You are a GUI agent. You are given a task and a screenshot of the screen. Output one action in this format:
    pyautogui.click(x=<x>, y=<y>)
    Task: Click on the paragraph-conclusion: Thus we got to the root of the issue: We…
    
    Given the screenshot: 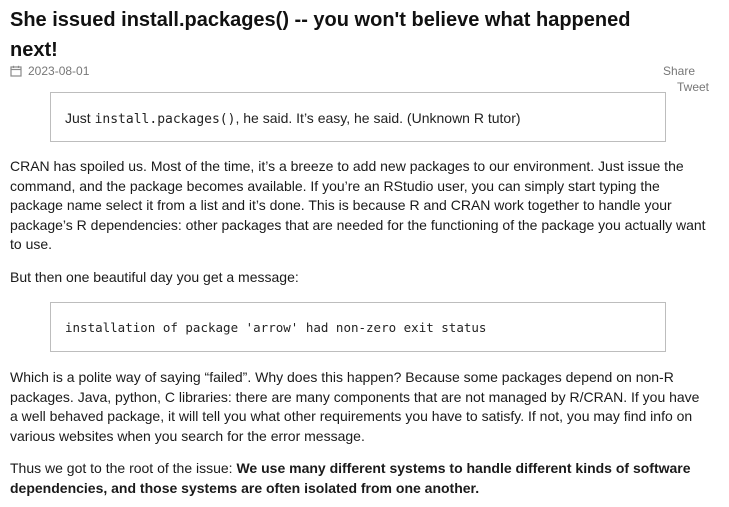 What is the action you would take?
    pyautogui.click(x=360, y=478)
    